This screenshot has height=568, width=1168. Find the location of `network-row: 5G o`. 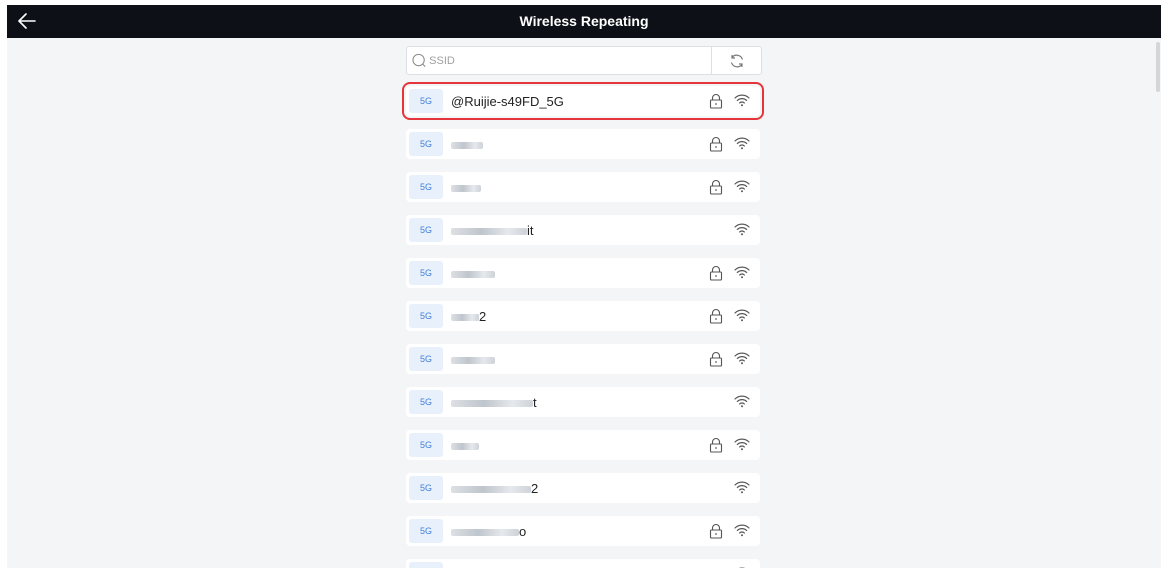

network-row: 5G o is located at coordinates (583, 531).